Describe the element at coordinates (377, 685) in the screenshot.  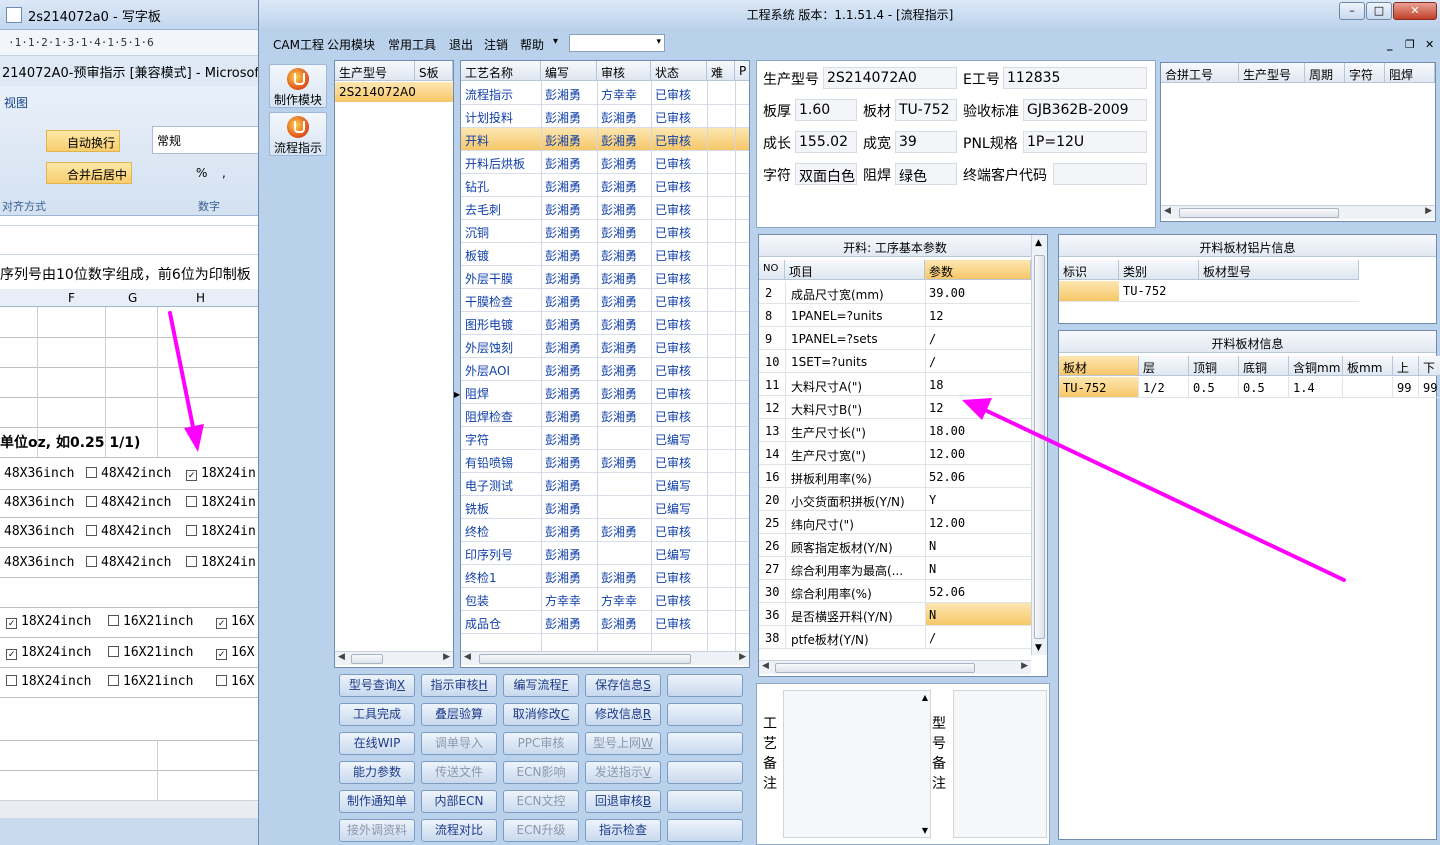
I see `action-button: 型号查询X` at that location.